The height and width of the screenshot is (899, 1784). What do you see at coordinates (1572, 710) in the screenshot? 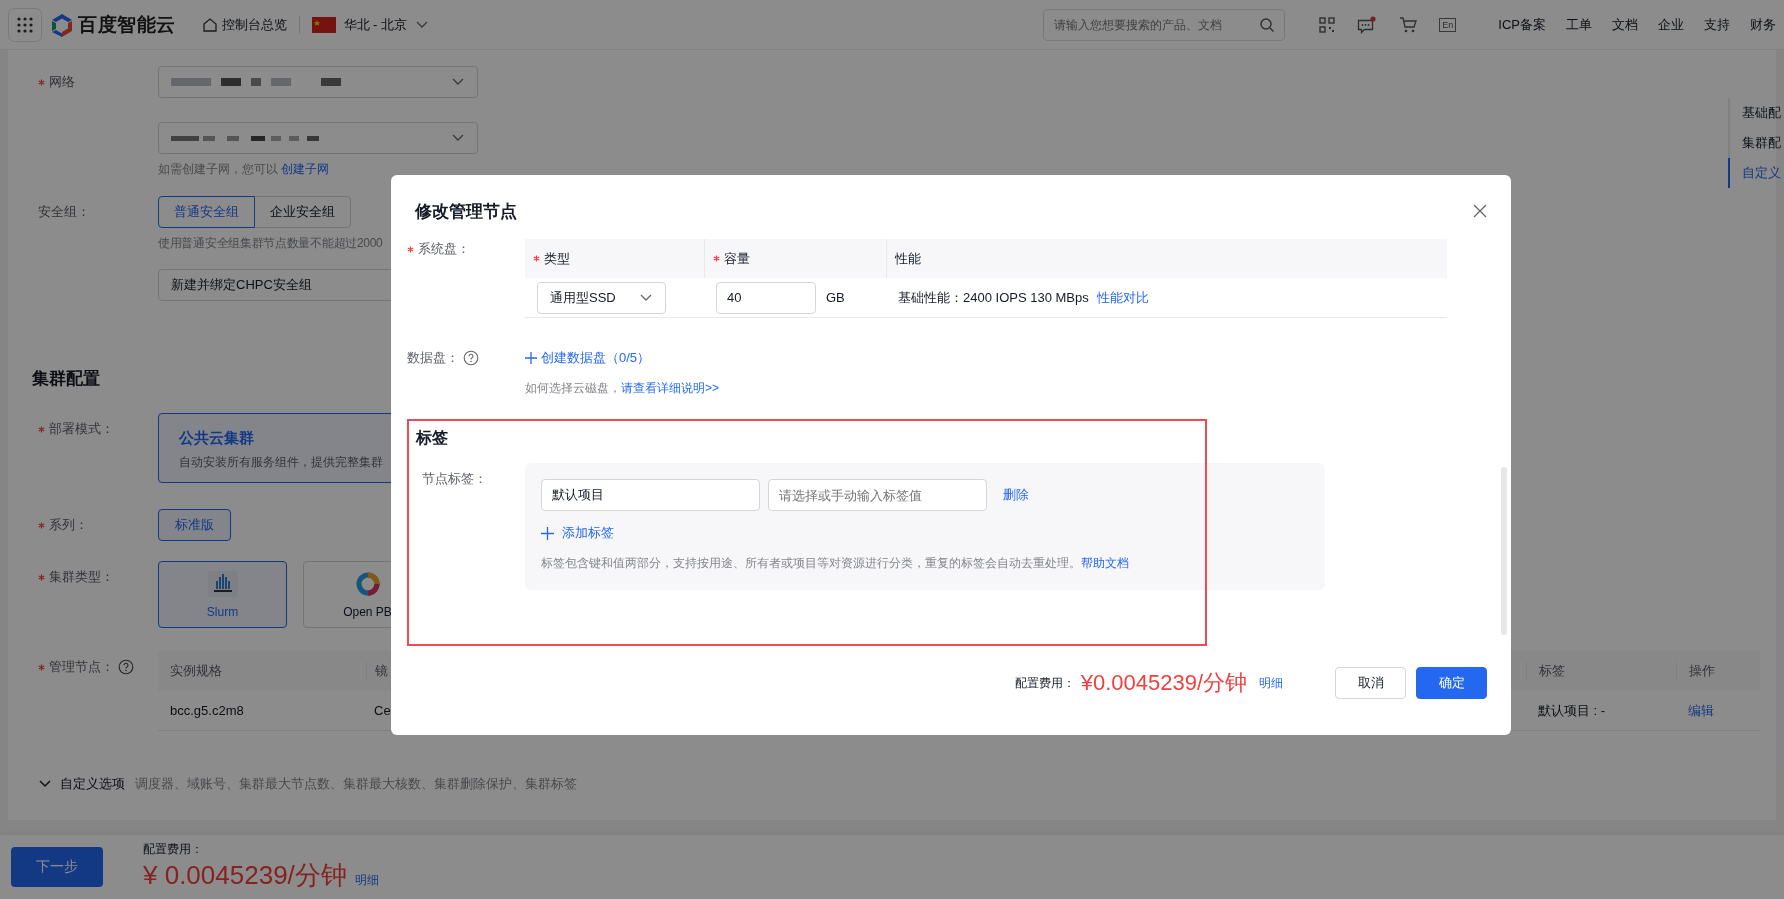
I see `table-cell-text: 默认项目 : -` at bounding box center [1572, 710].